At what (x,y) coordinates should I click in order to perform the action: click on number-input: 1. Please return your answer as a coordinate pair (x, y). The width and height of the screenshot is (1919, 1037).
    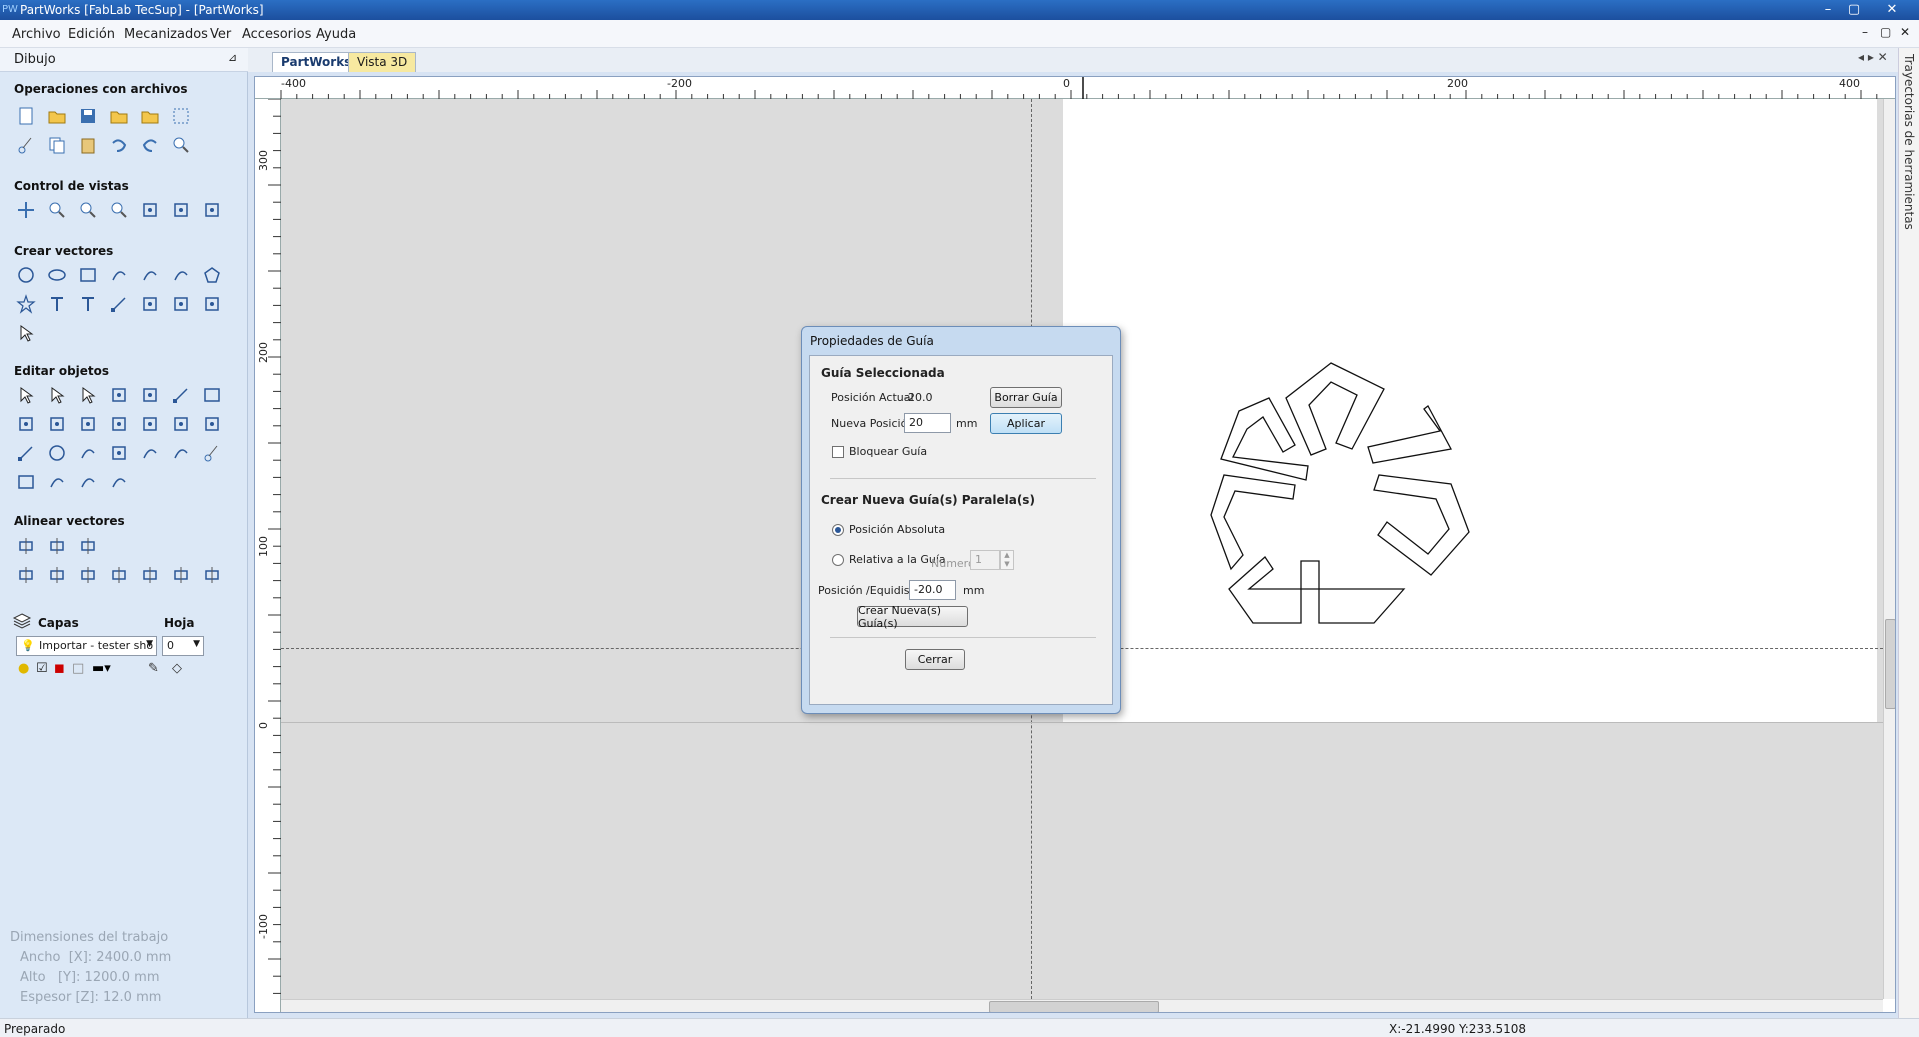
    Looking at the image, I should click on (985, 560).